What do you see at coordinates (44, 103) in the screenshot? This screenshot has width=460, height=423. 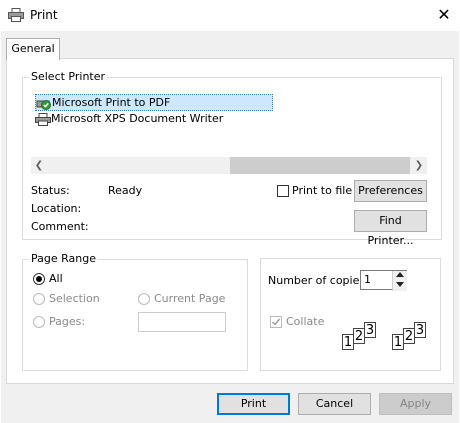 I see `printer-default-icon` at bounding box center [44, 103].